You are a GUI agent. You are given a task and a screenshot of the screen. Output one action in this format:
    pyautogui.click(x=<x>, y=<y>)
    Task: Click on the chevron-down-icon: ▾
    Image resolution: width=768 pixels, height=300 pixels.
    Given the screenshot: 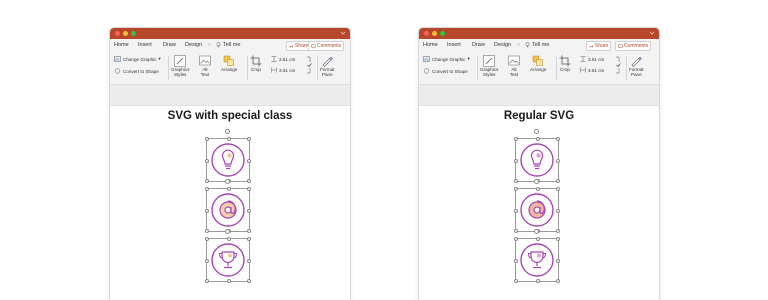 What is the action you would take?
    pyautogui.click(x=159, y=58)
    